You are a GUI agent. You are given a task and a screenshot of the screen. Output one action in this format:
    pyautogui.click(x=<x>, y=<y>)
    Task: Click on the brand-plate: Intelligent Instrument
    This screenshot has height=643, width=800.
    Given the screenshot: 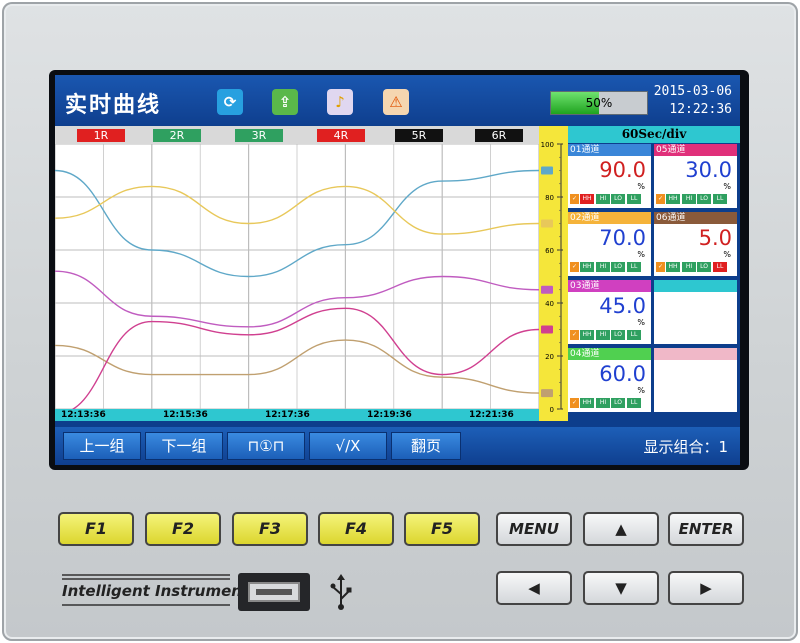 What is the action you would take?
    pyautogui.click(x=155, y=591)
    